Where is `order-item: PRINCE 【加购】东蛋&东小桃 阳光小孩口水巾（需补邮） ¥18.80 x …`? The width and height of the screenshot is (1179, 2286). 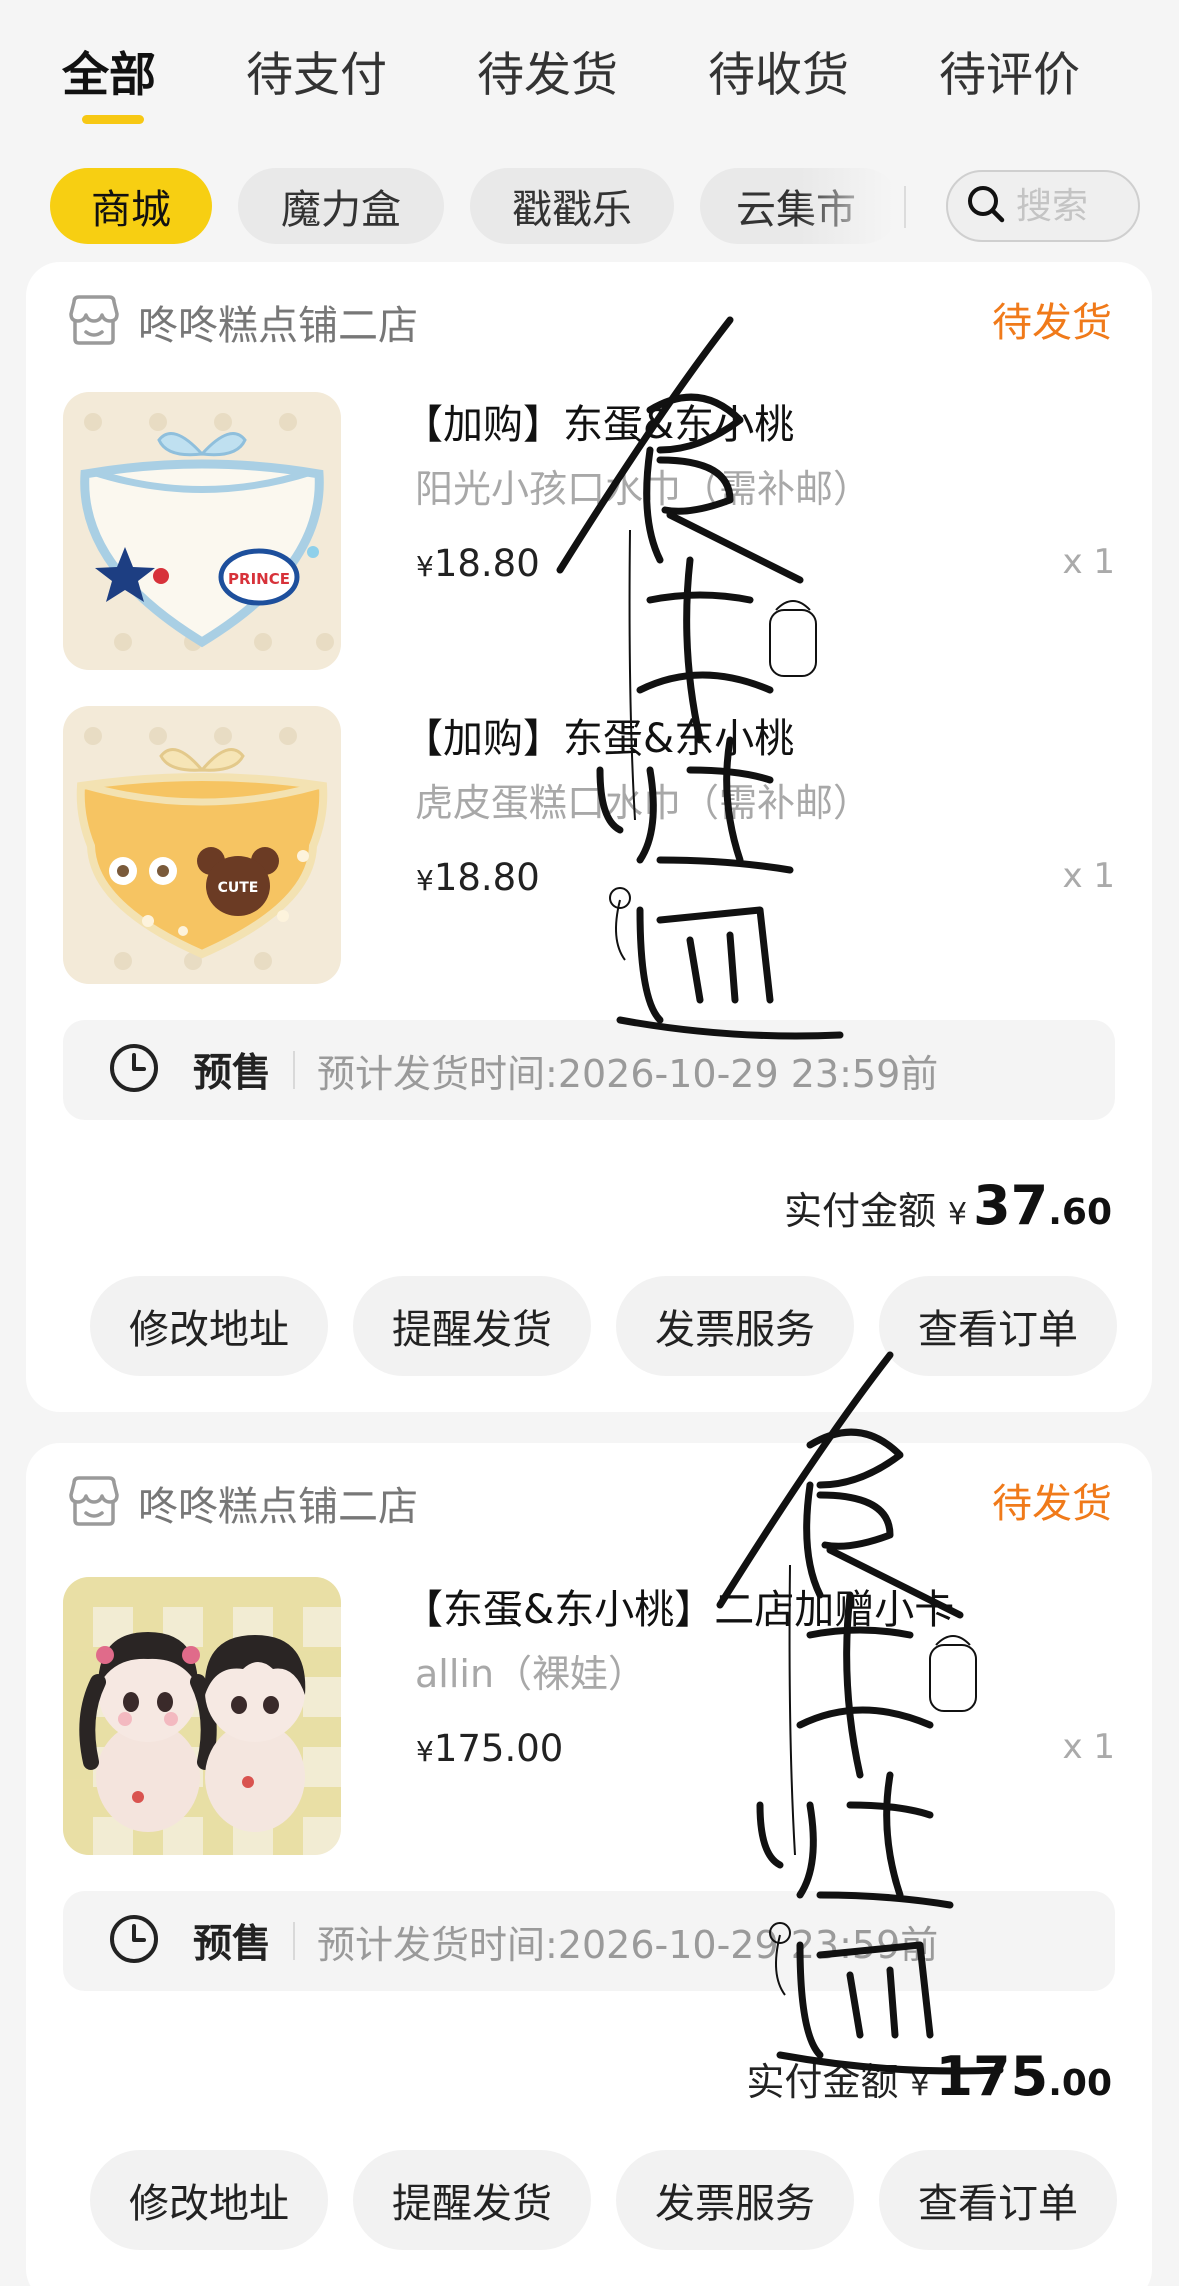 order-item: PRINCE 【加购】东蛋&东小桃 阳光小孩口水巾（需补邮） ¥18.80 x … is located at coordinates (589, 531).